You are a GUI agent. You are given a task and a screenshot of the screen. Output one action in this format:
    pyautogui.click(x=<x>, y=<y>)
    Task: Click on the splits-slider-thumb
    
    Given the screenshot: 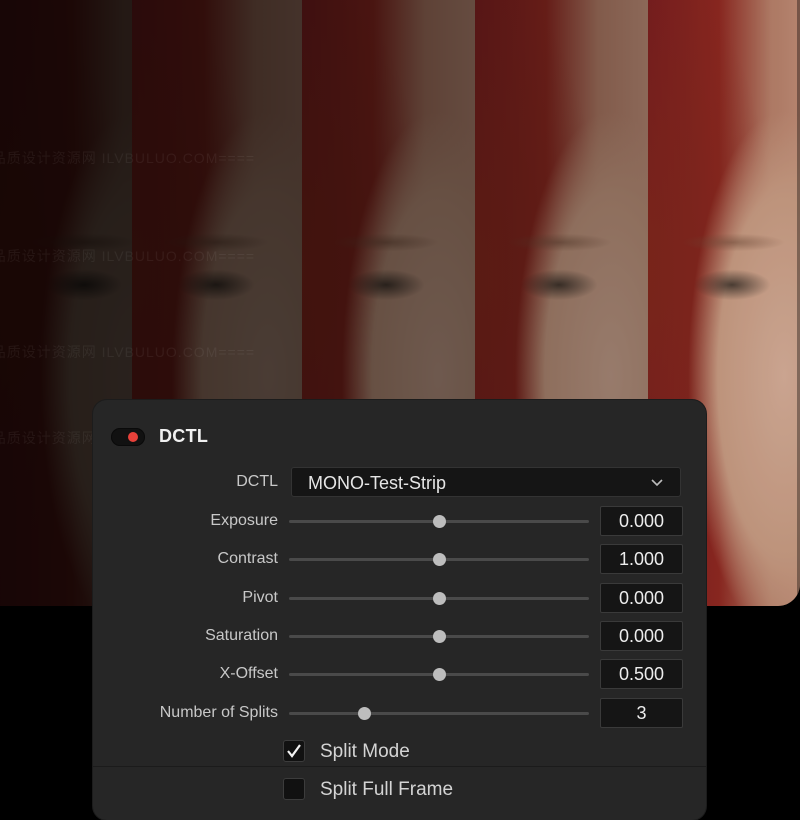 What is the action you would take?
    pyautogui.click(x=364, y=713)
    